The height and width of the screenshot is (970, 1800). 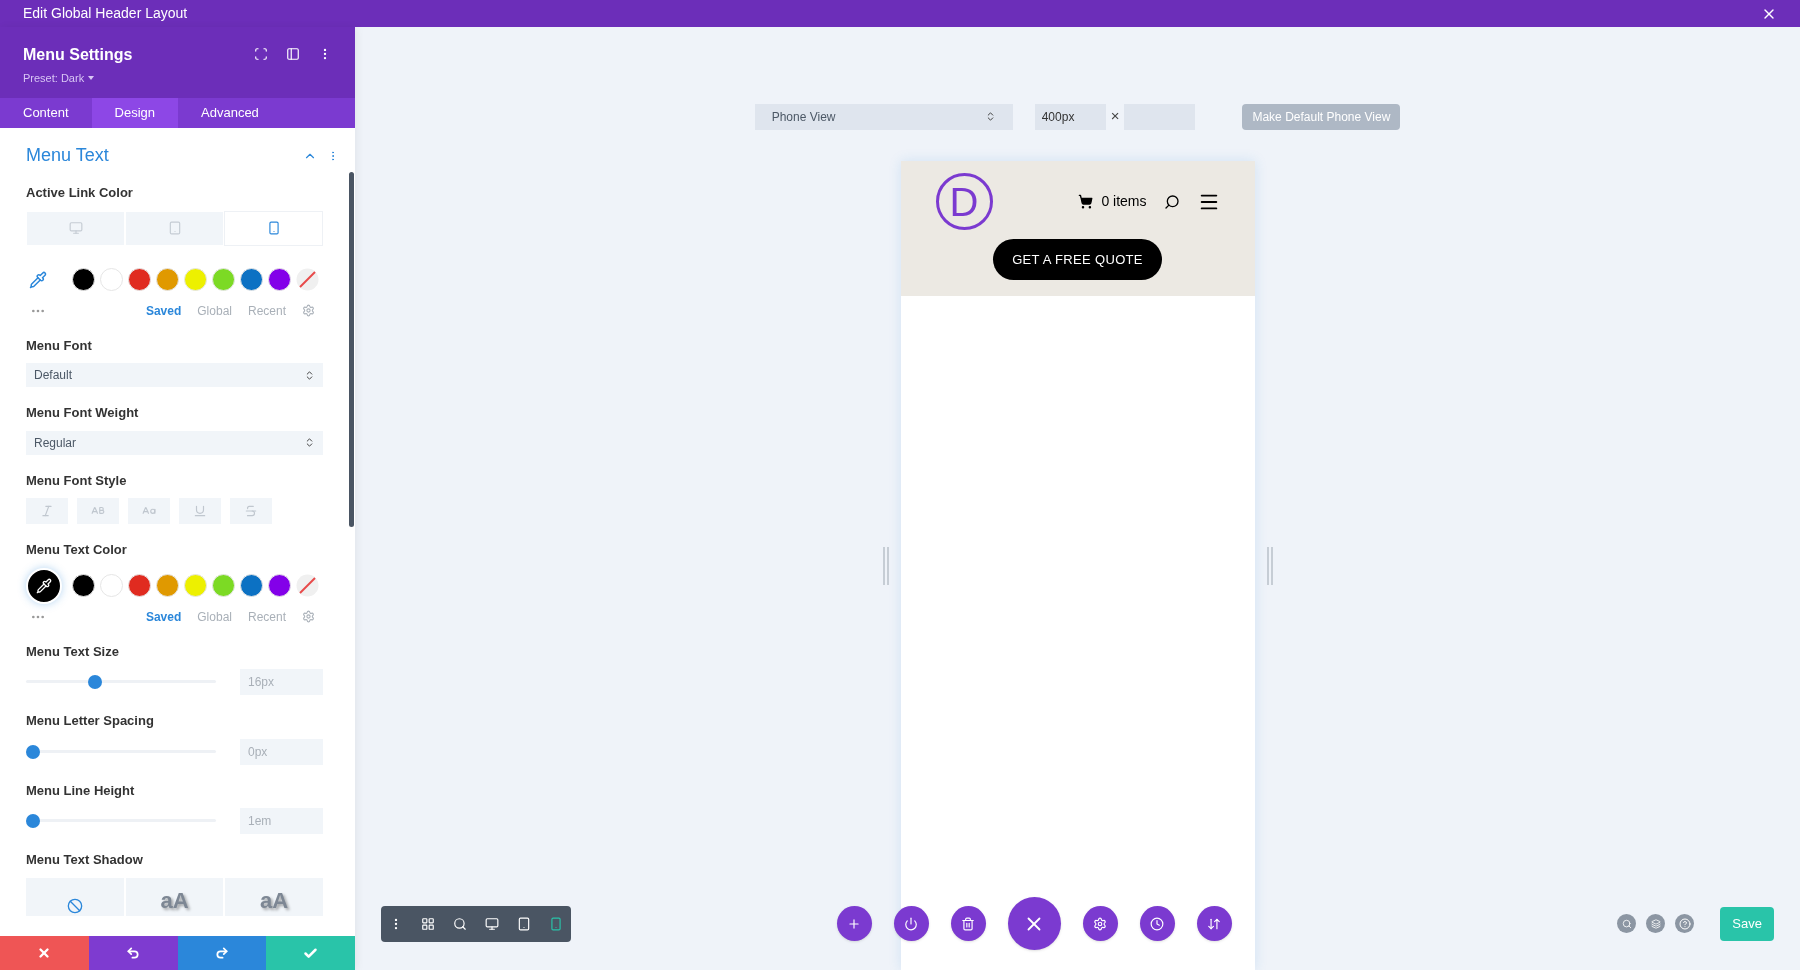 I want to click on window-title: Edit Global Header Layout, so click(x=105, y=13).